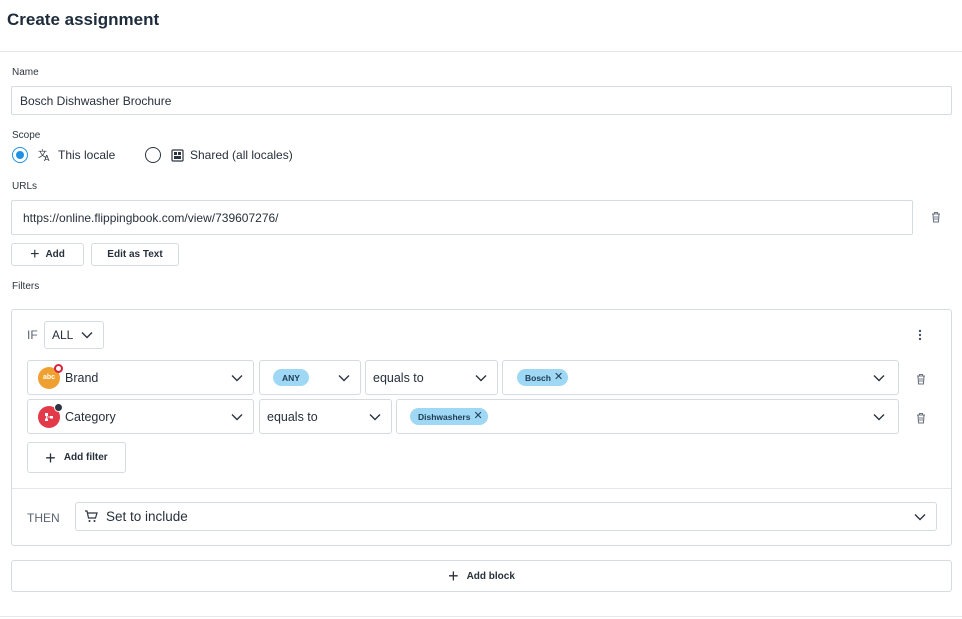  I want to click on translate-icon: 文A, so click(45, 155).